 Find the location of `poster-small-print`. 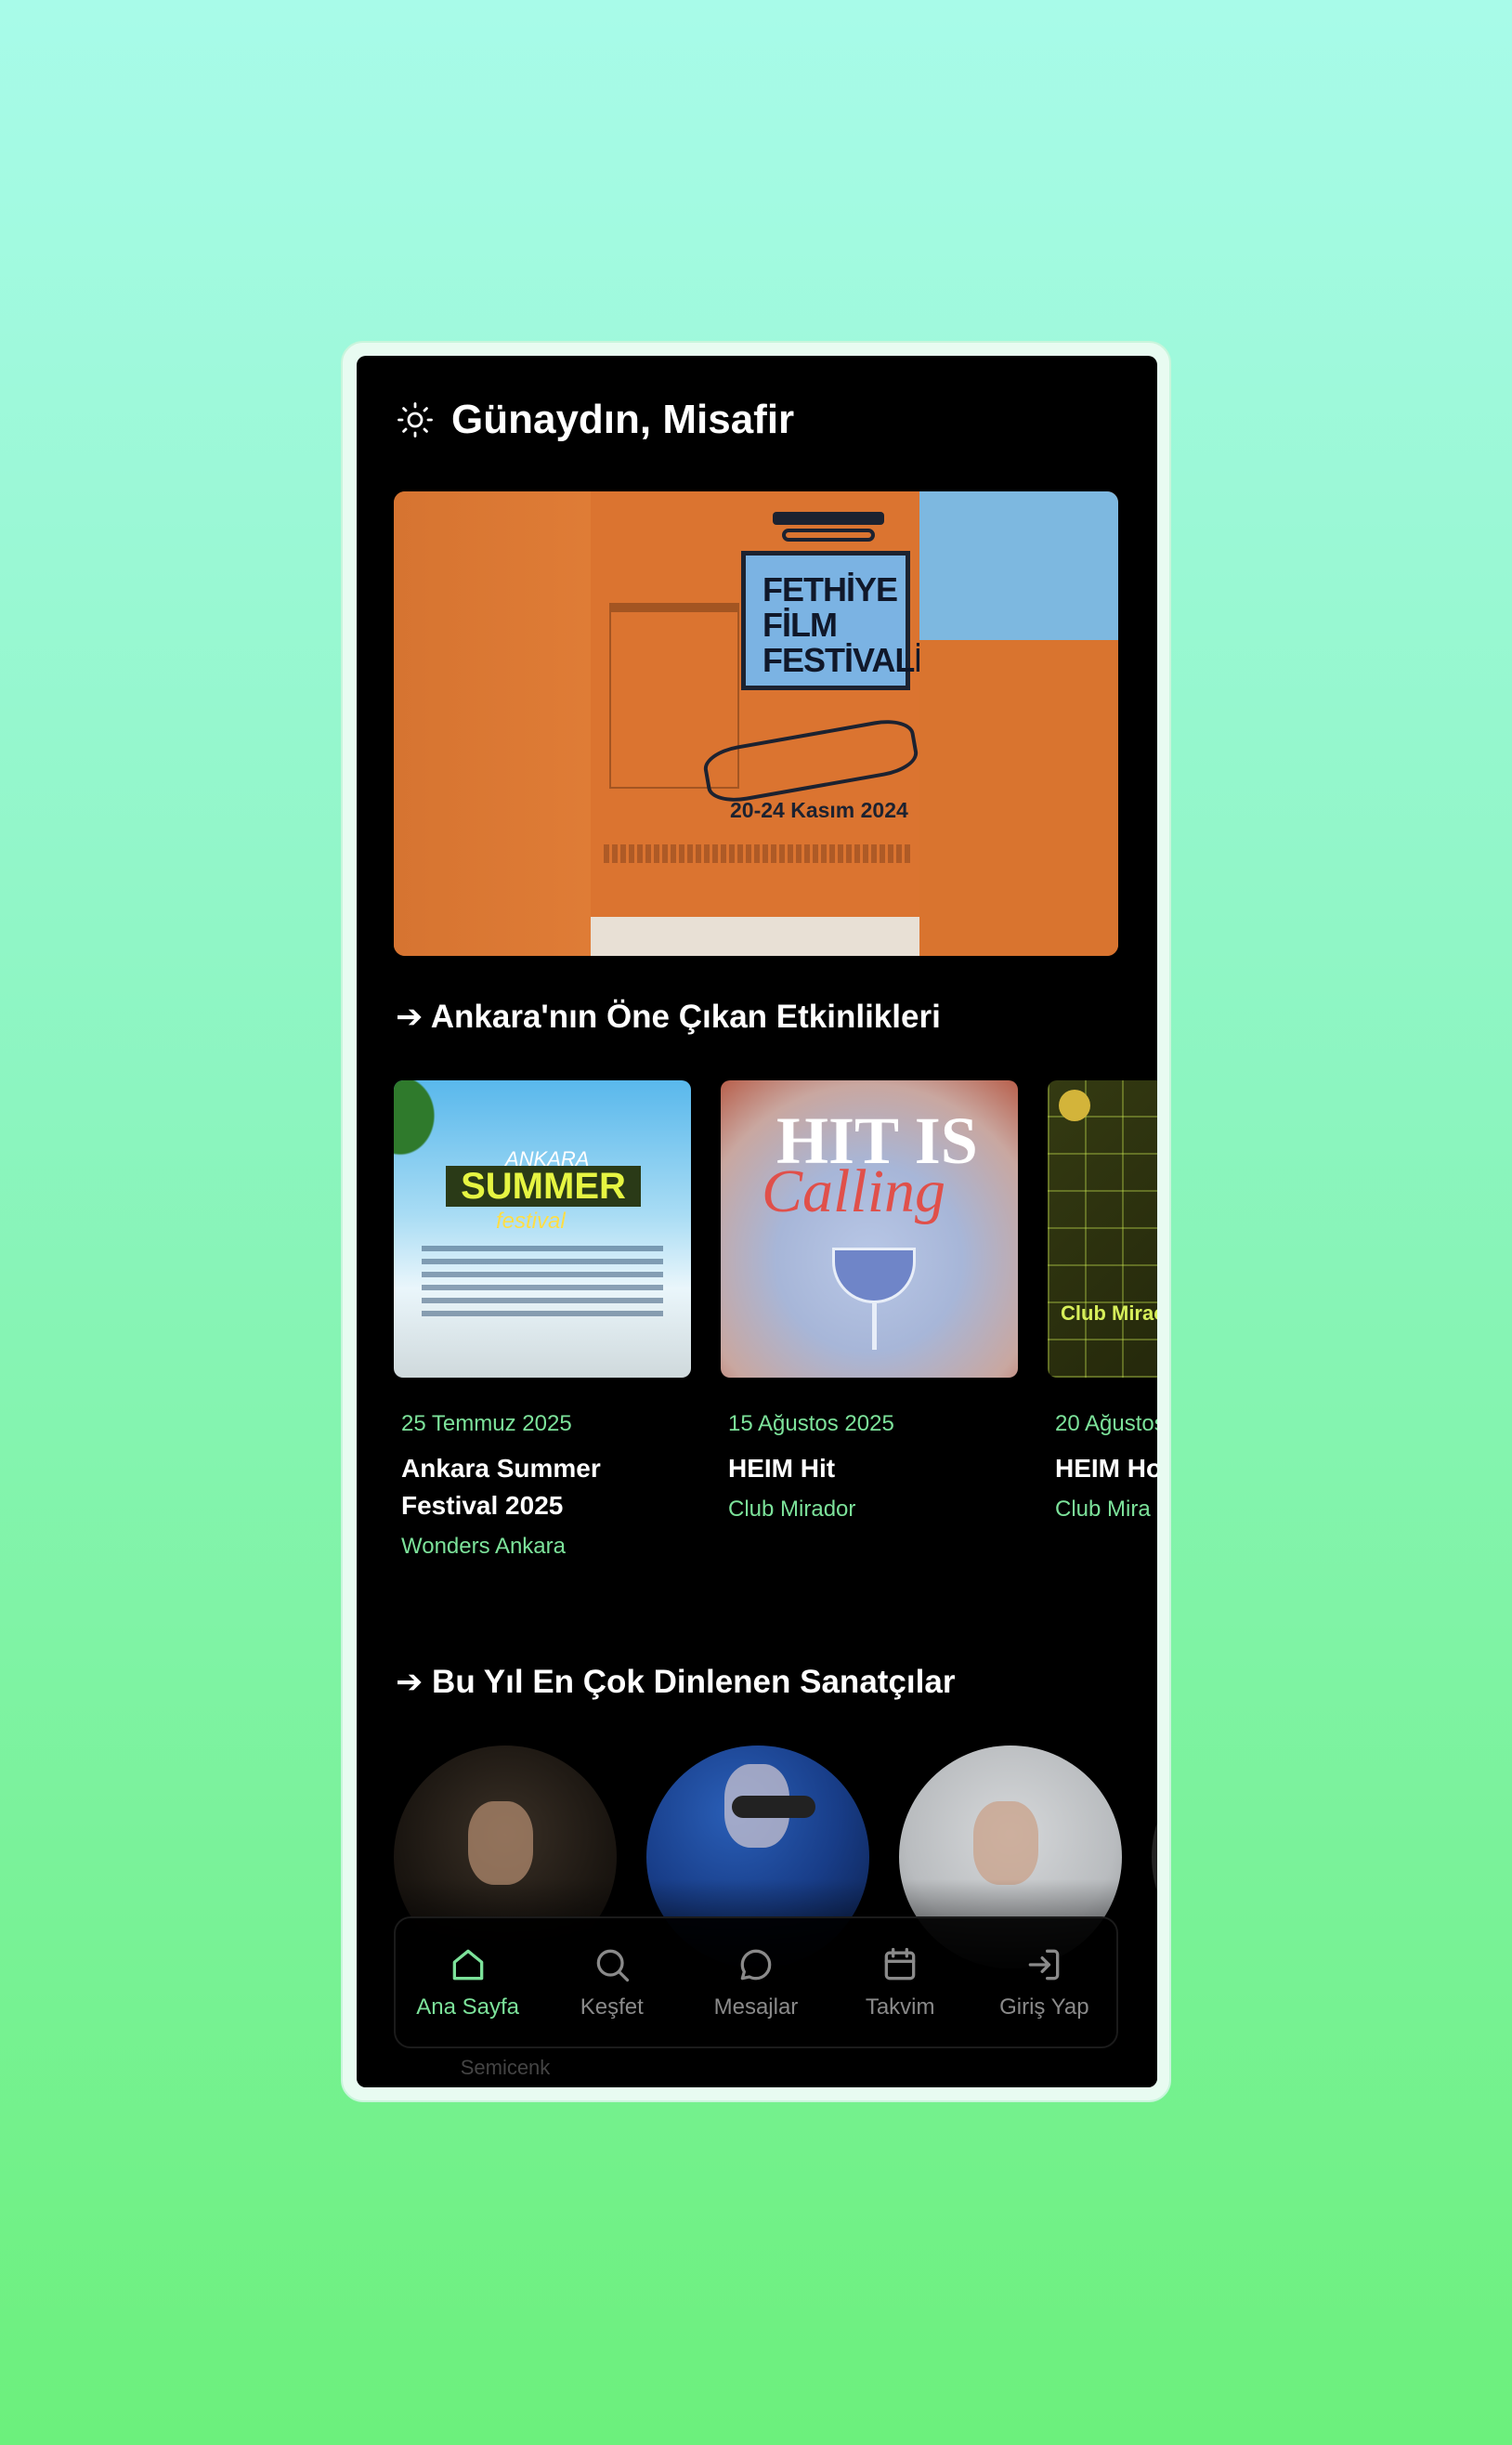

poster-small-print is located at coordinates (757, 853).